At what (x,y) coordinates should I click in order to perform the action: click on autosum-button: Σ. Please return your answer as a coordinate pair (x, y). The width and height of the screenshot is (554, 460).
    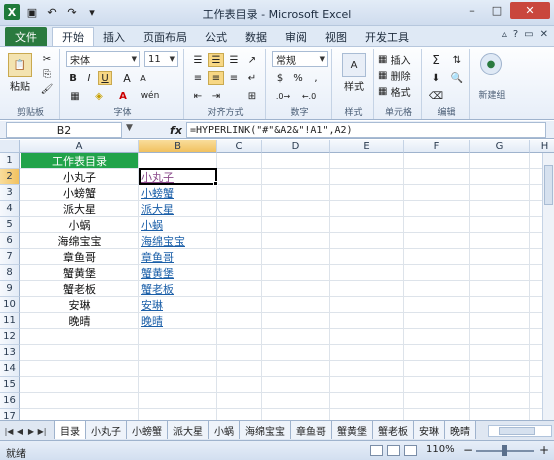
    Looking at the image, I should click on (436, 60).